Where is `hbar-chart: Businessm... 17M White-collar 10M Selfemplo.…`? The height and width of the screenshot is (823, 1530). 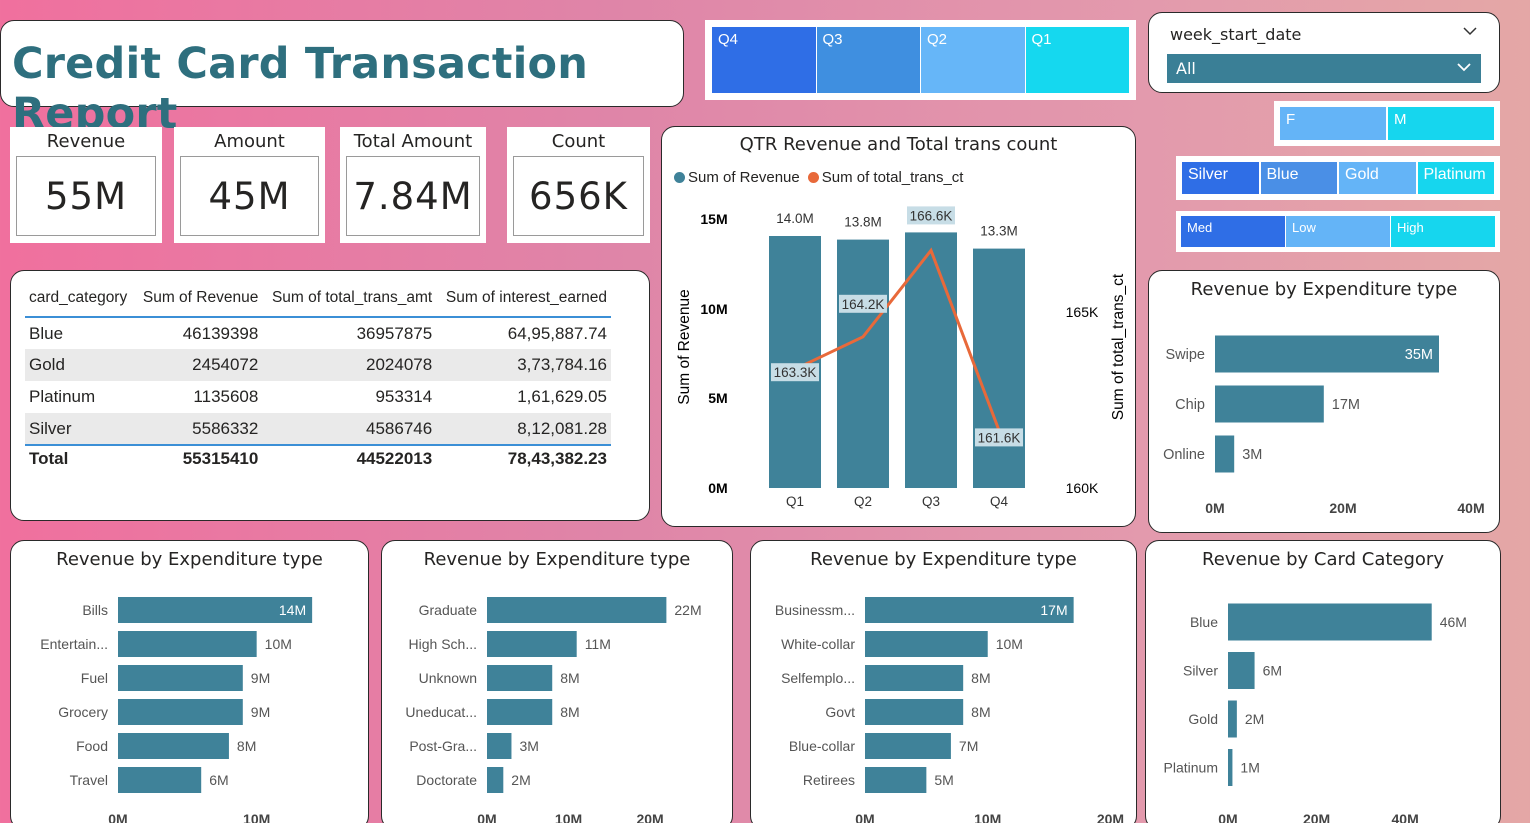
hbar-chart: Businessm... 17M White-collar 10M Selfemplo.… is located at coordinates (944, 682).